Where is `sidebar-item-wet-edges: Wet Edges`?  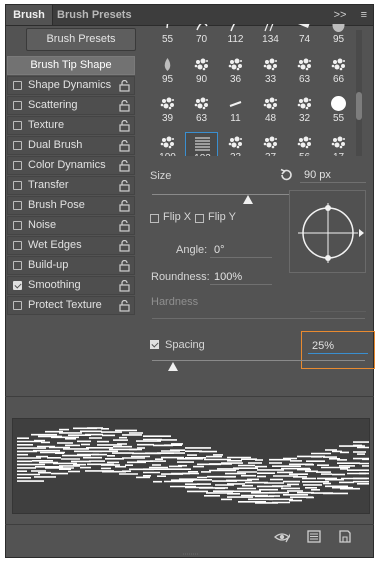
sidebar-item-wet-edges: Wet Edges is located at coordinates (71, 245).